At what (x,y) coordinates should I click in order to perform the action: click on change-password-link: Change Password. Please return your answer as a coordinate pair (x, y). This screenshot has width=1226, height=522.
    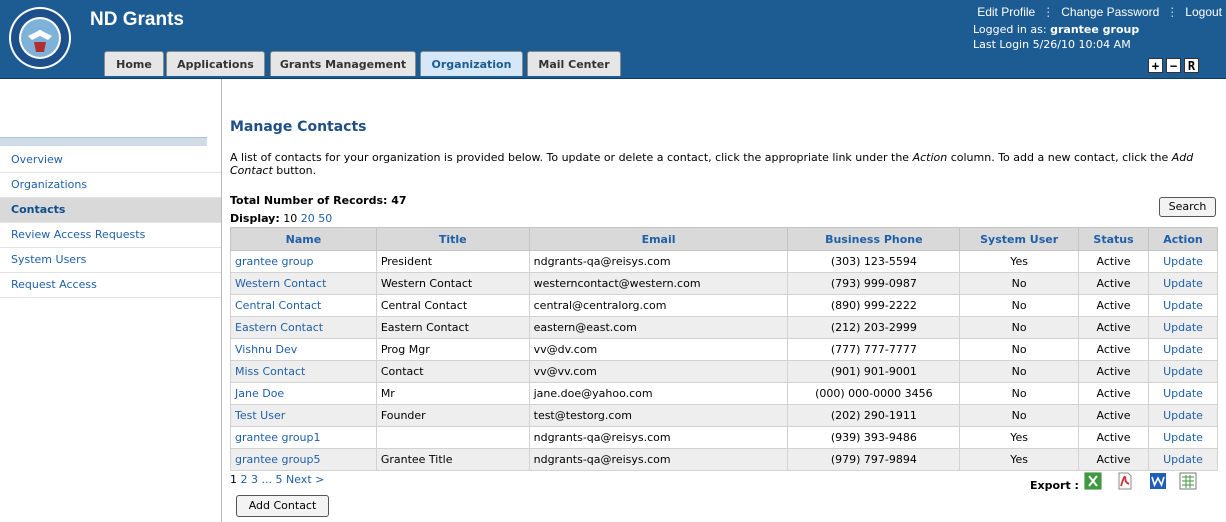
    Looking at the image, I should click on (1110, 12).